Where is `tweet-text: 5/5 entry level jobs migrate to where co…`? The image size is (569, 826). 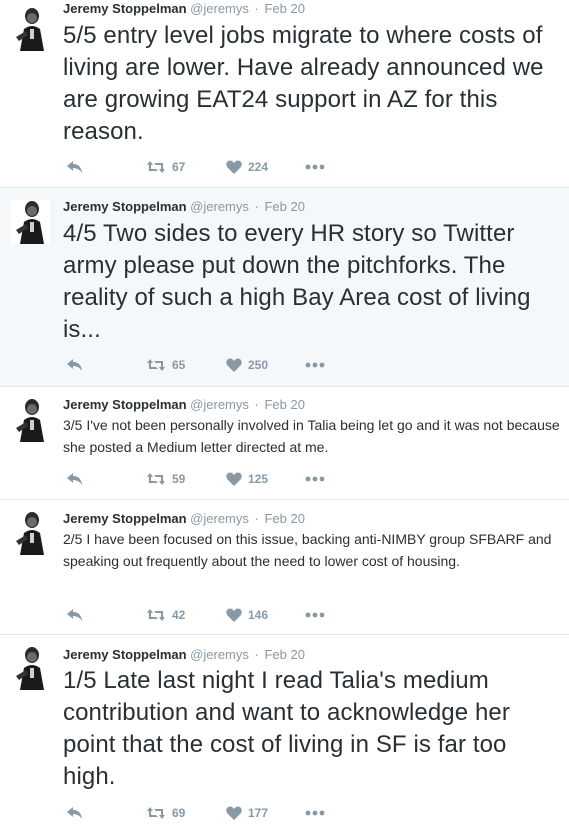 tweet-text: 5/5 entry level jobs migrate to where co… is located at coordinates (303, 83).